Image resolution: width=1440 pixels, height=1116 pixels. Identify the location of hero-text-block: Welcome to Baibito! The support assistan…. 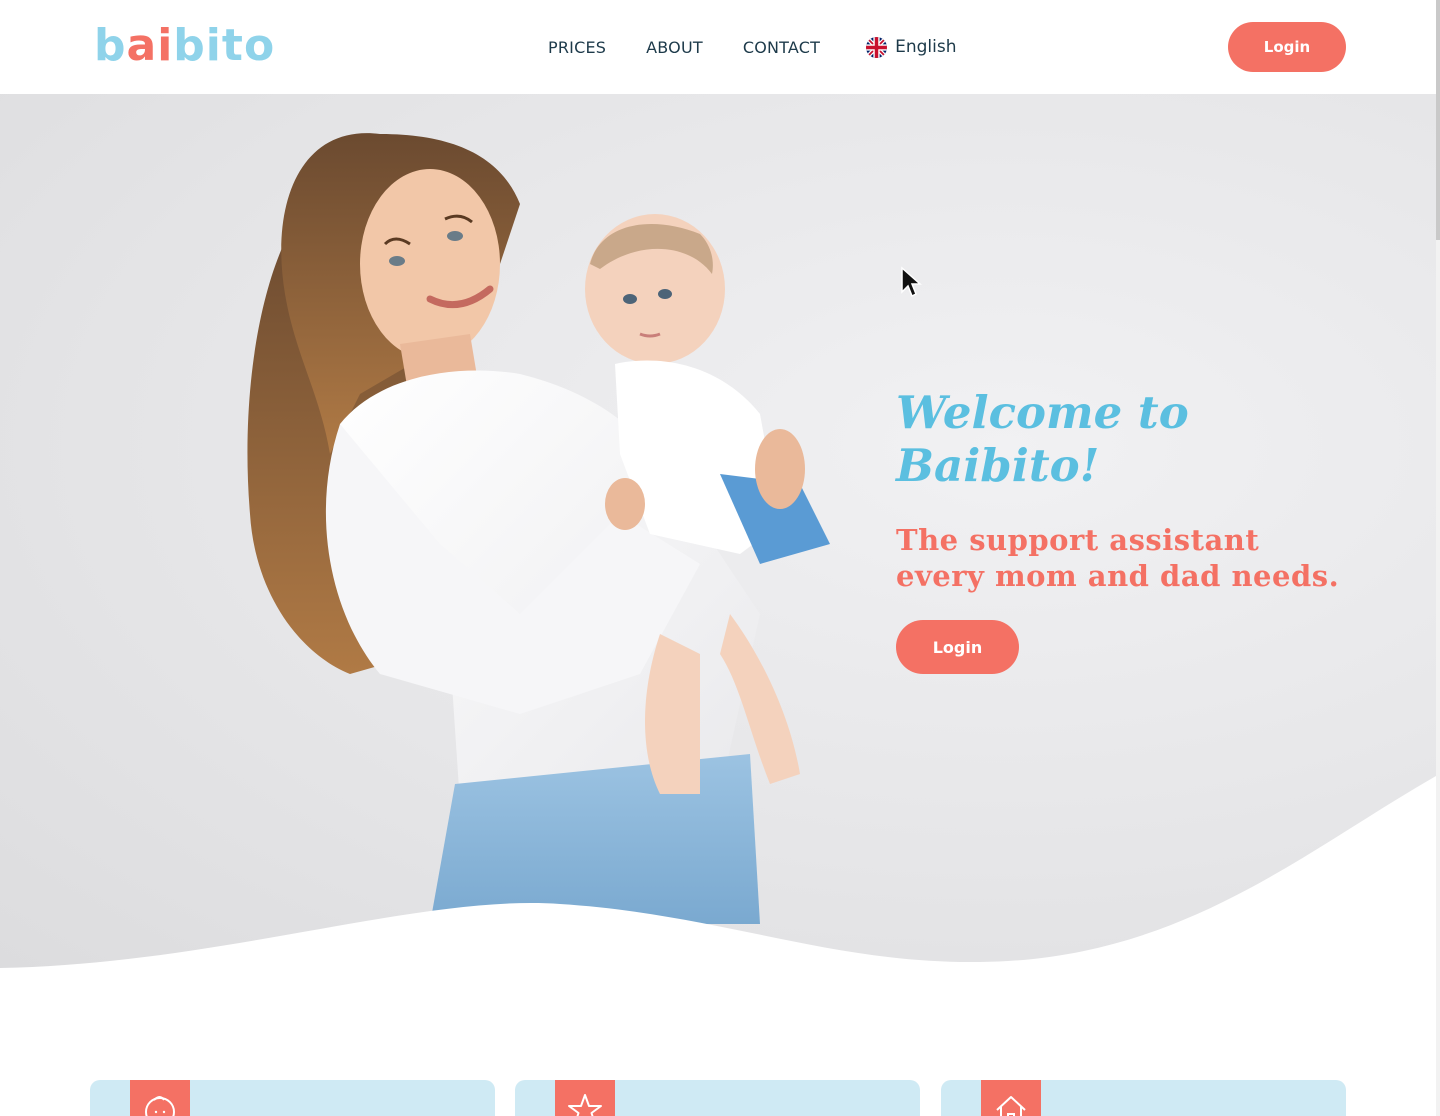
(1126, 530).